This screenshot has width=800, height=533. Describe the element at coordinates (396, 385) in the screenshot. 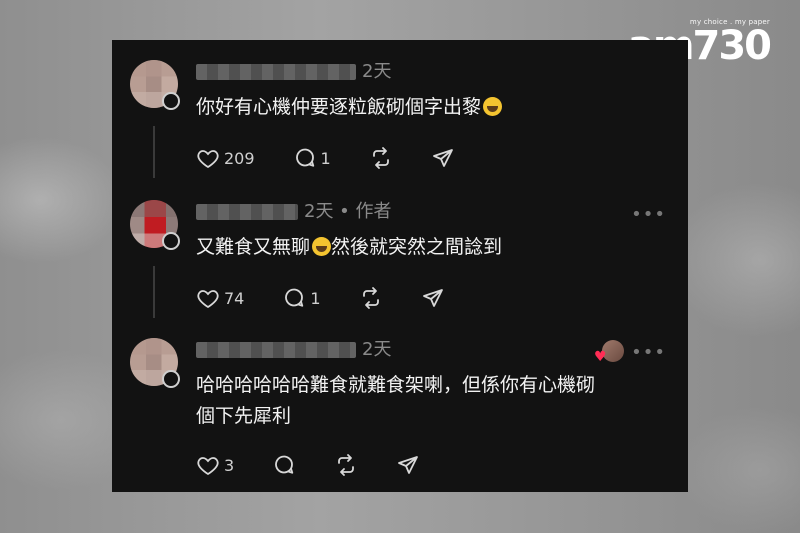

I see `comment-text-line1: 哈哈哈哈哈哈難食就難食架喇，但係你有心機砌` at that location.